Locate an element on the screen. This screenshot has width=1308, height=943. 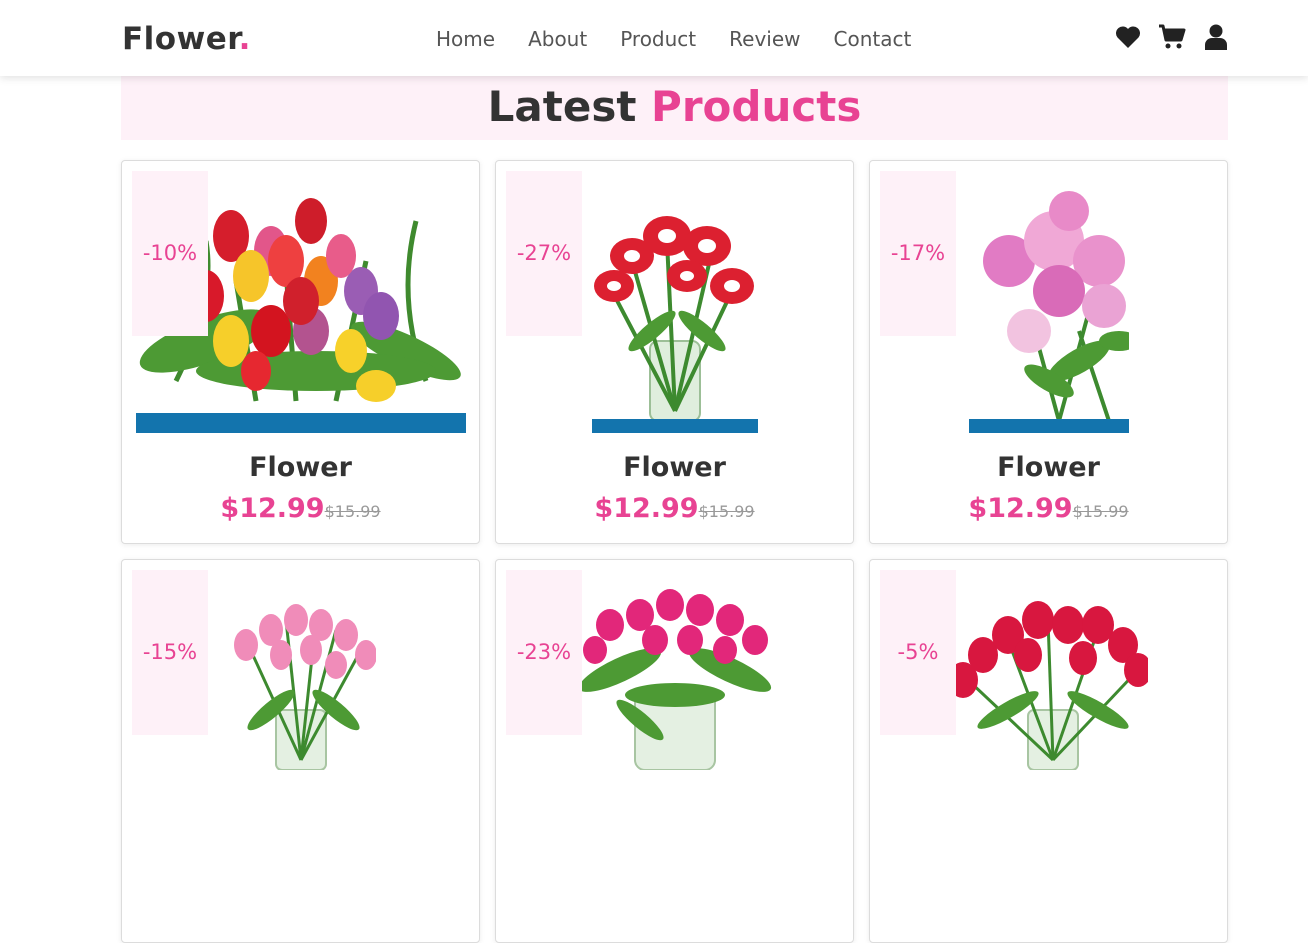
nav-about: About is located at coordinates (557, 39).